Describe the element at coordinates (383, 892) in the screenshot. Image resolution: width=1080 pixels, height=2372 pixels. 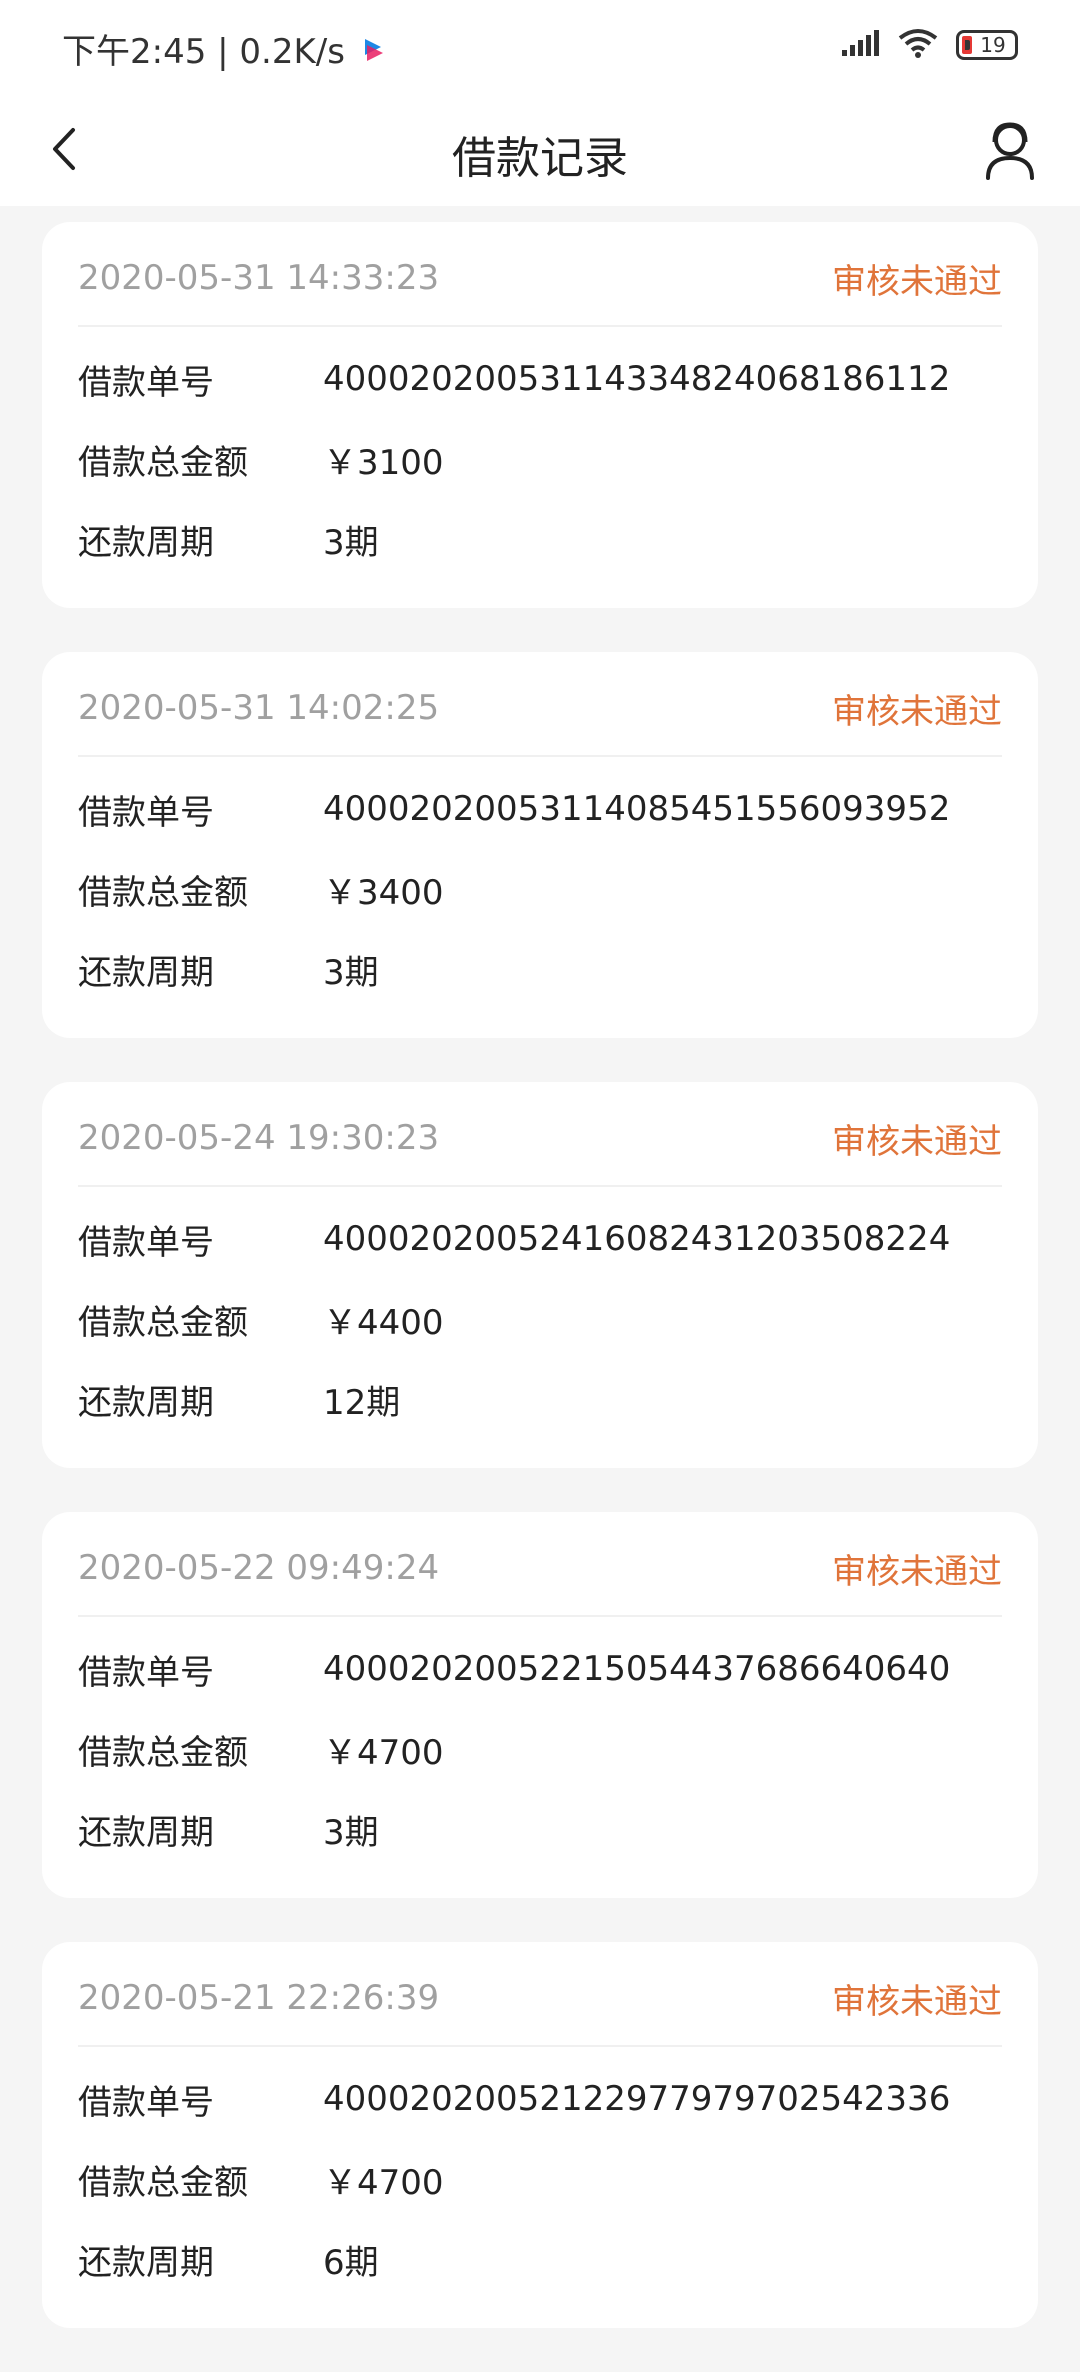
I see `total-amount-value: ￥3400` at that location.